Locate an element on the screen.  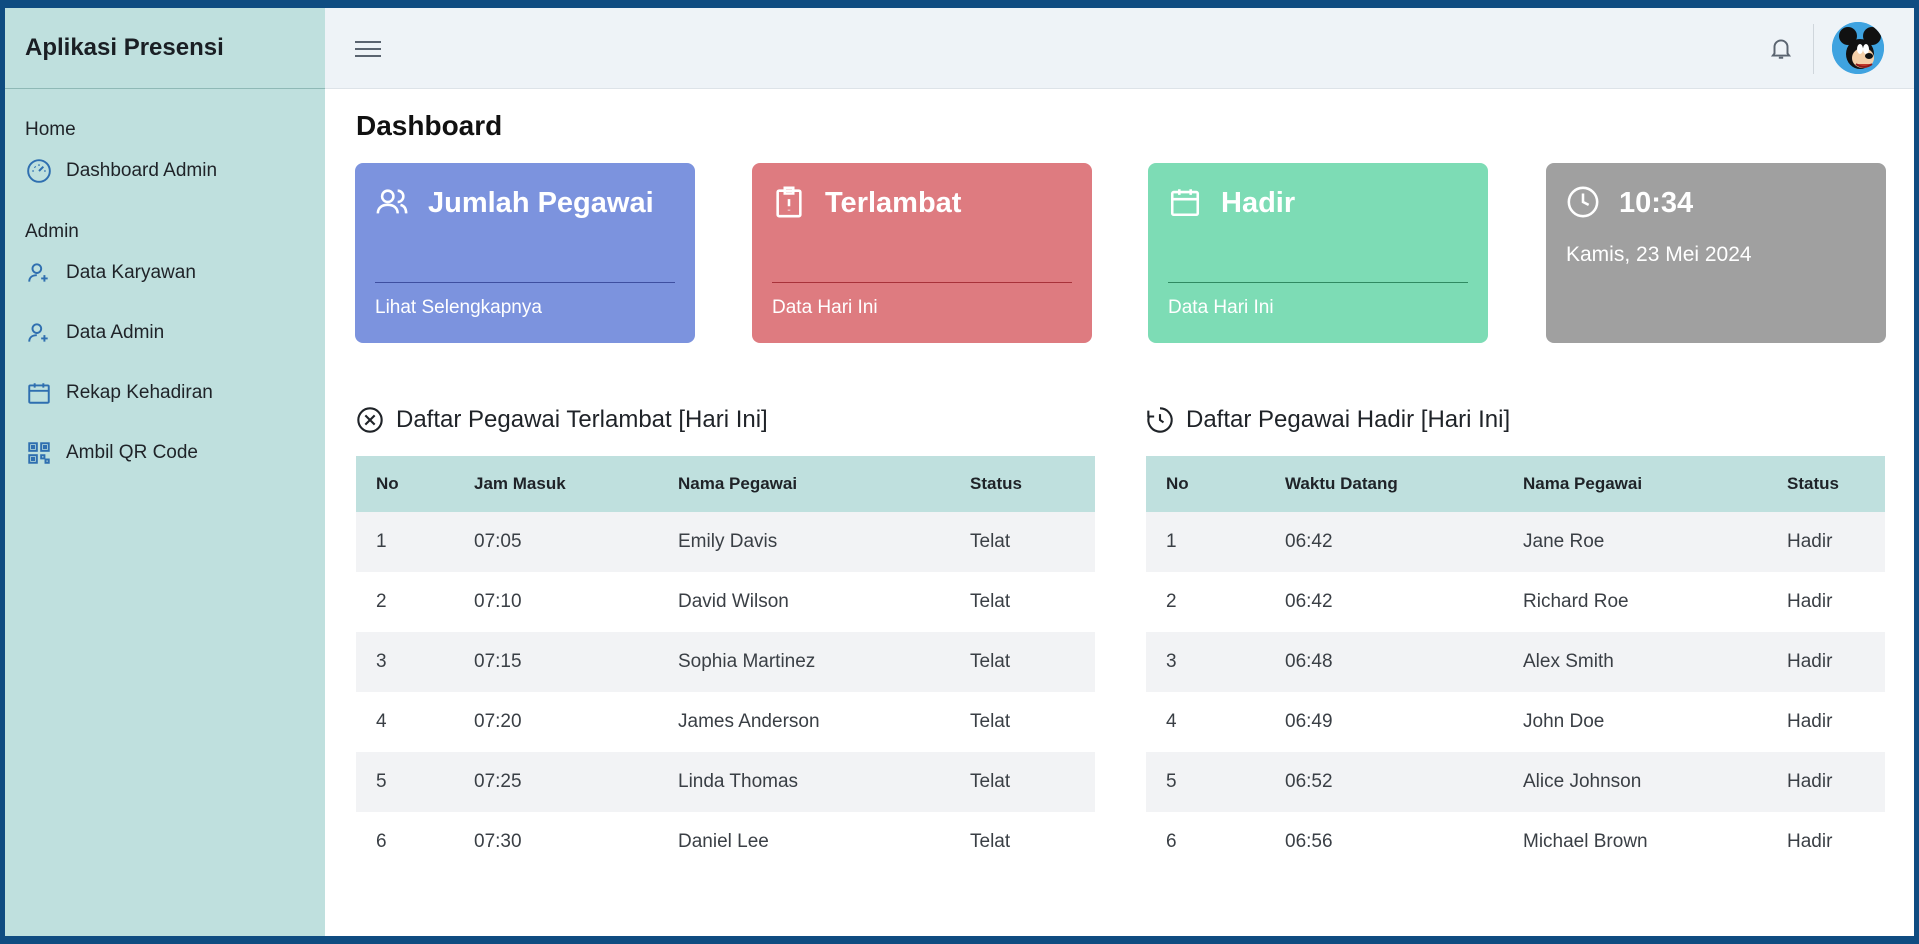
table-row: 5 06:52 Alice Johnson Hadir is located at coordinates (1515, 782).